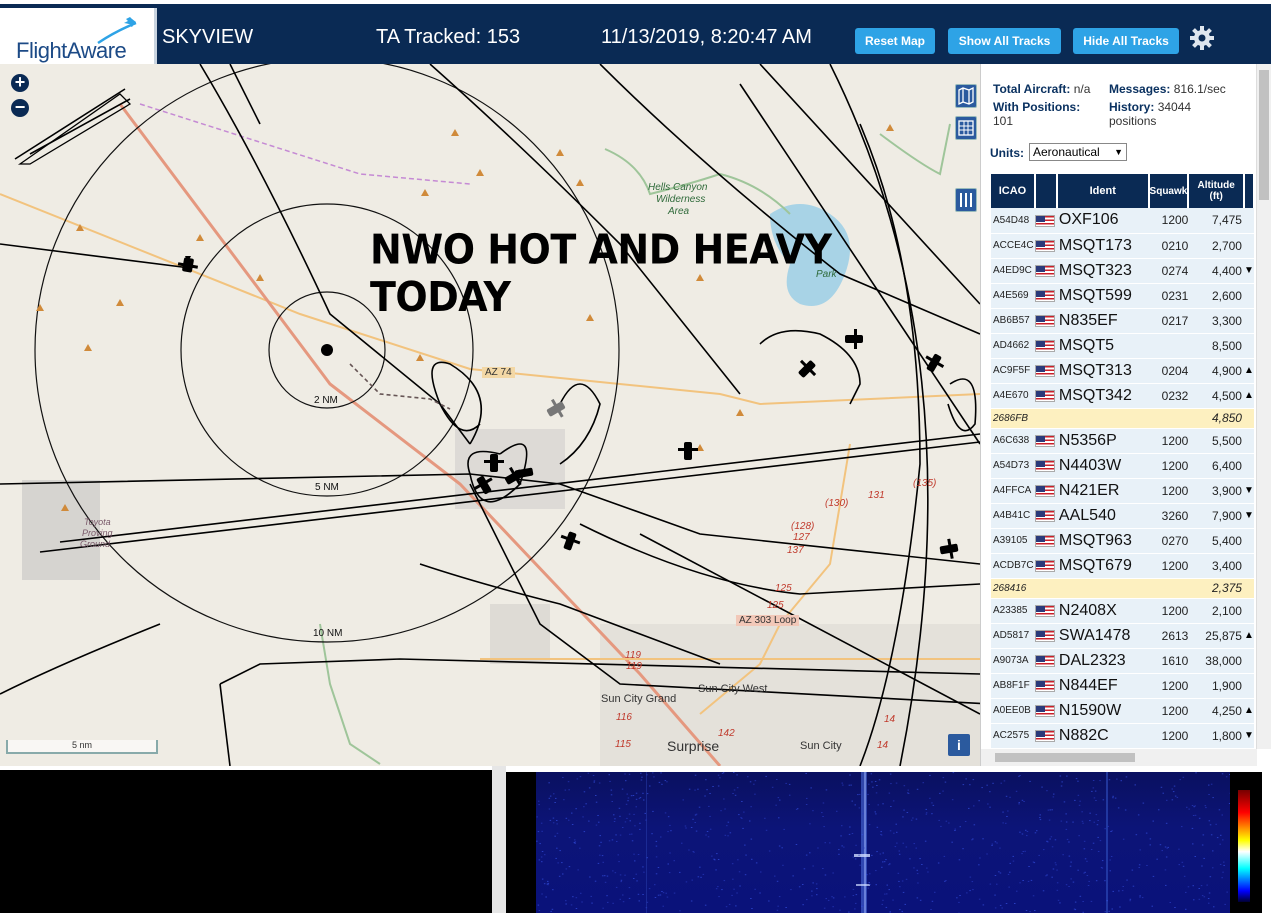  Describe the element at coordinates (1126, 41) in the screenshot. I see `hide-all-tracks-button: Hide All Tracks` at that location.